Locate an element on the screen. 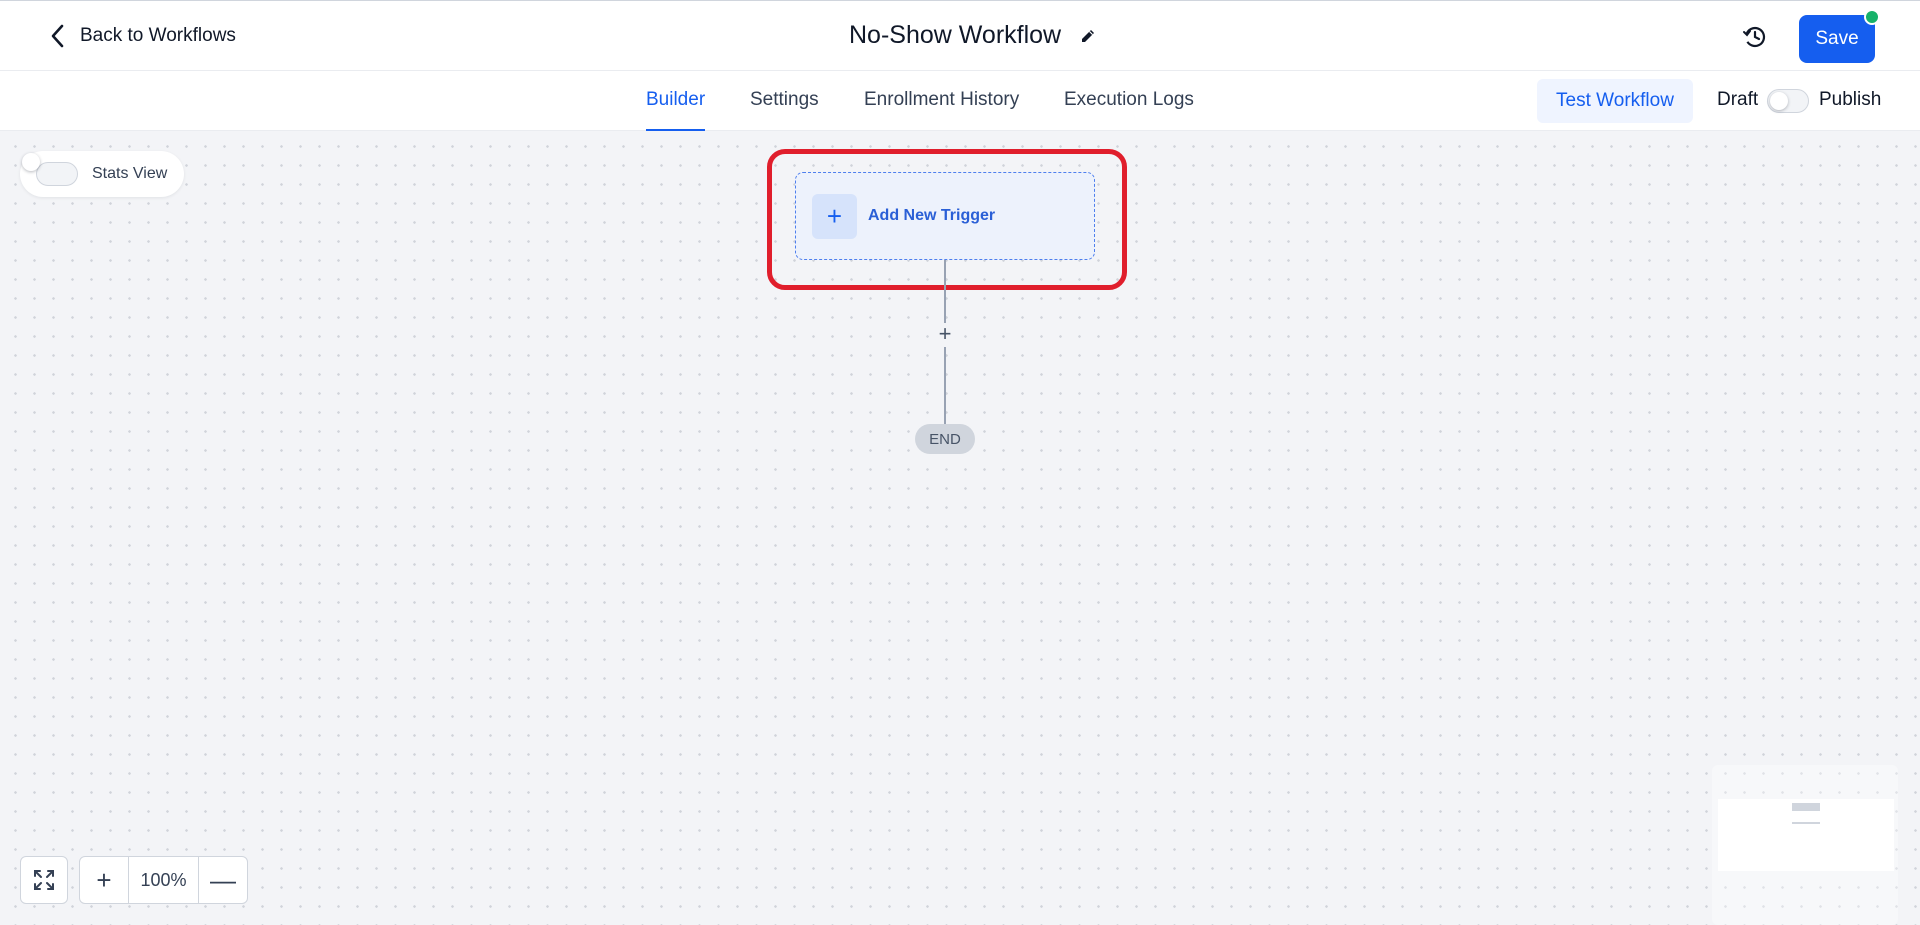 Image resolution: width=1920 pixels, height=925 pixels. back-label: Back to Workflows is located at coordinates (158, 35).